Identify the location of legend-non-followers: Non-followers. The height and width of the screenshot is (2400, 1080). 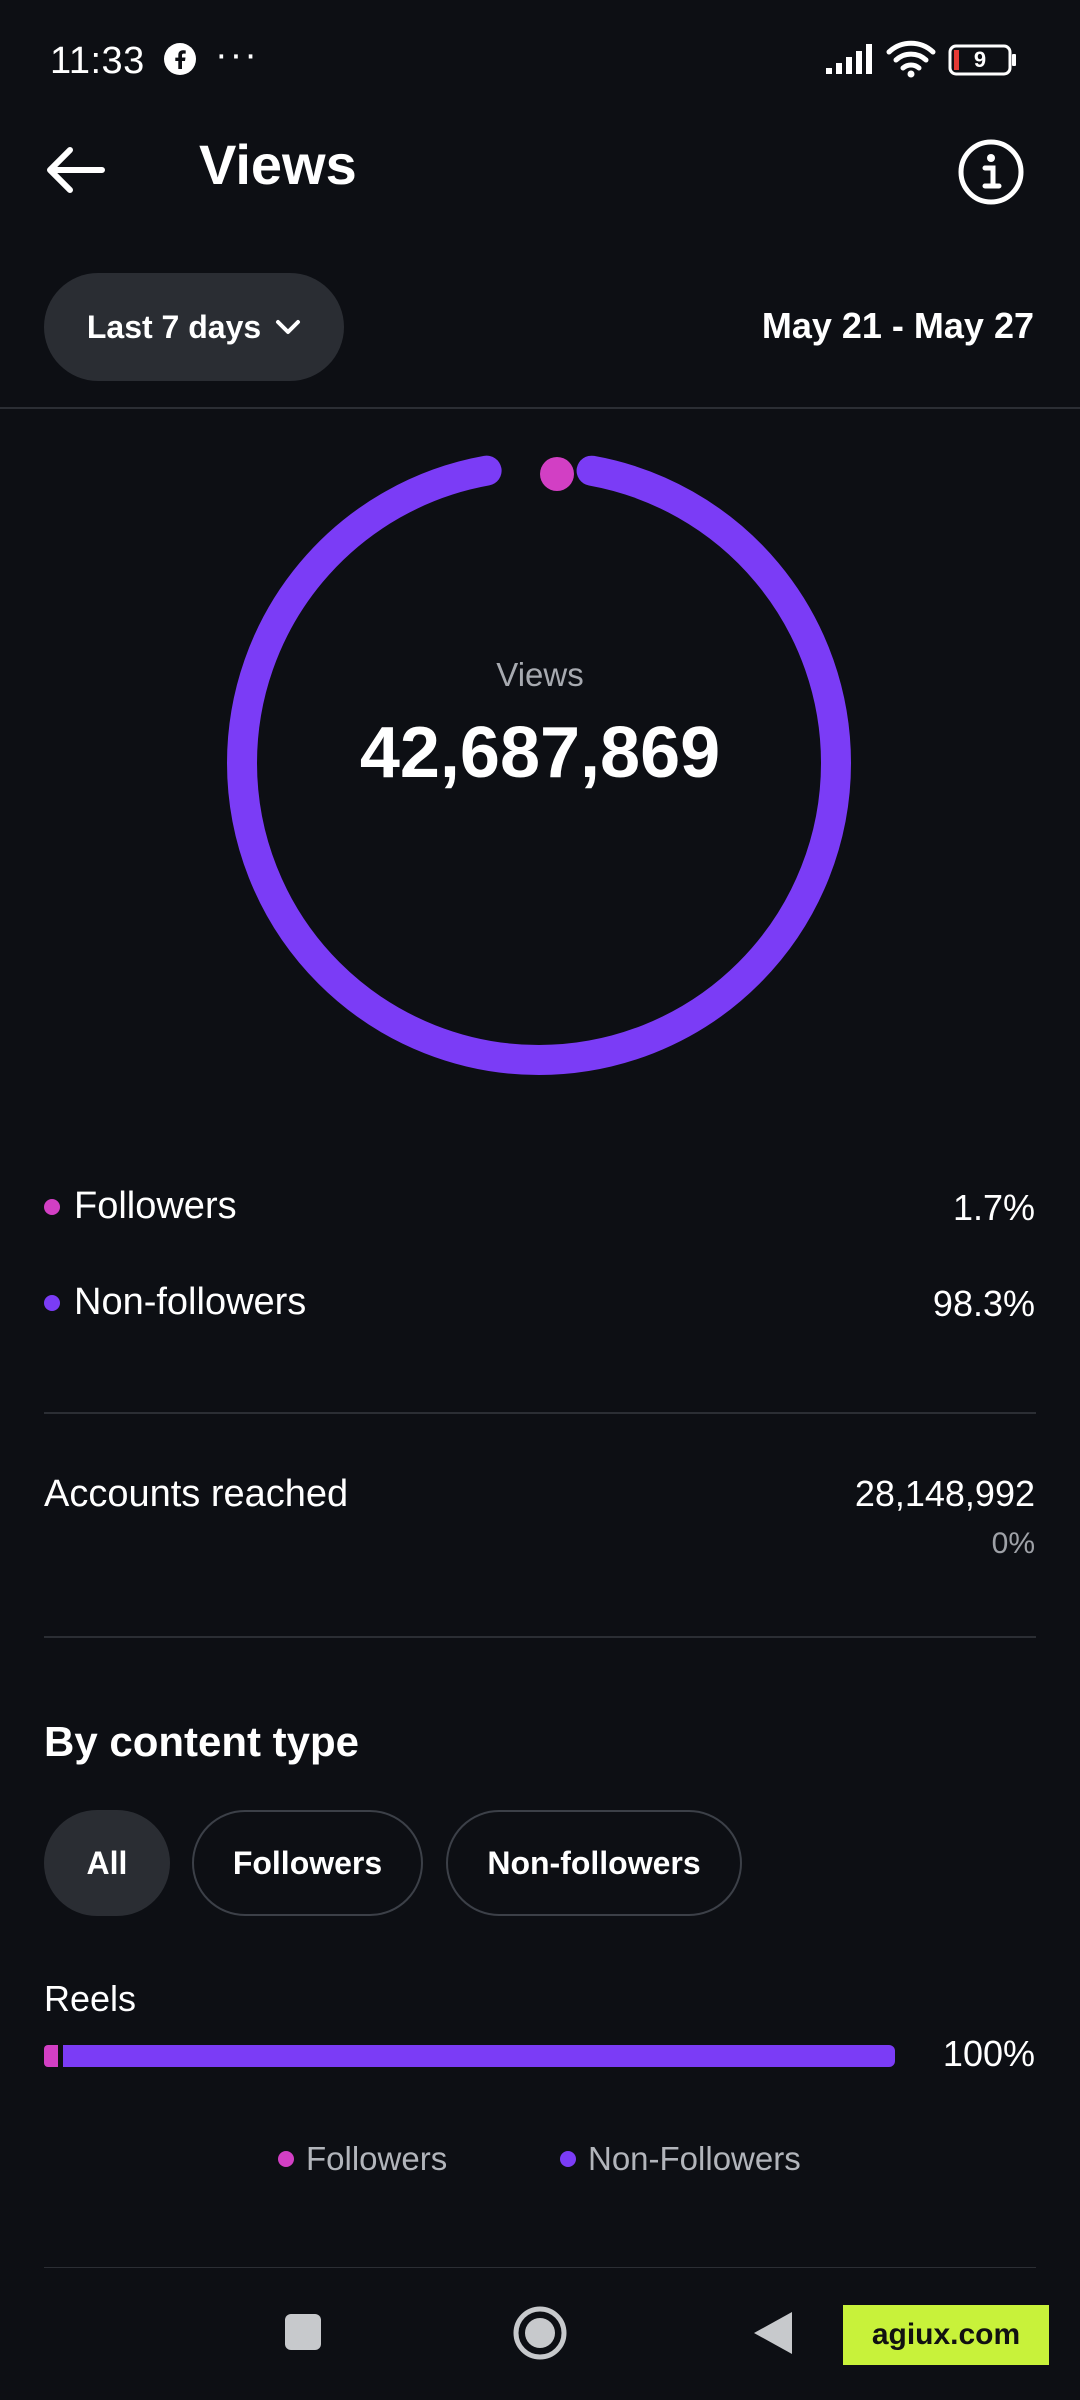
(175, 1302).